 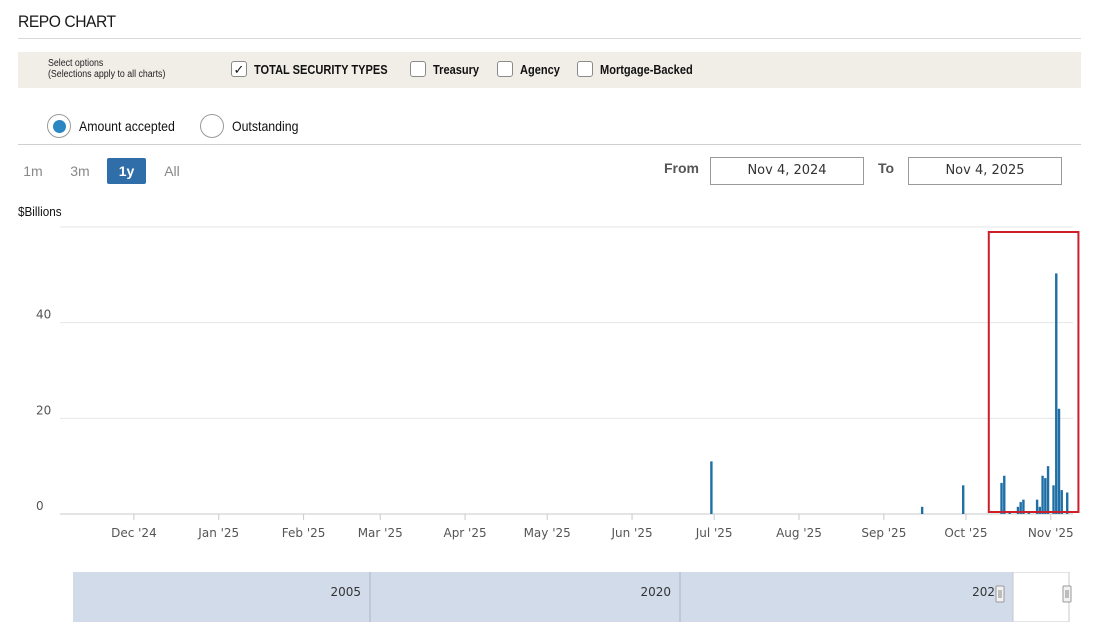 What do you see at coordinates (983, 592) in the screenshot?
I see `navigator-year-label: 202` at bounding box center [983, 592].